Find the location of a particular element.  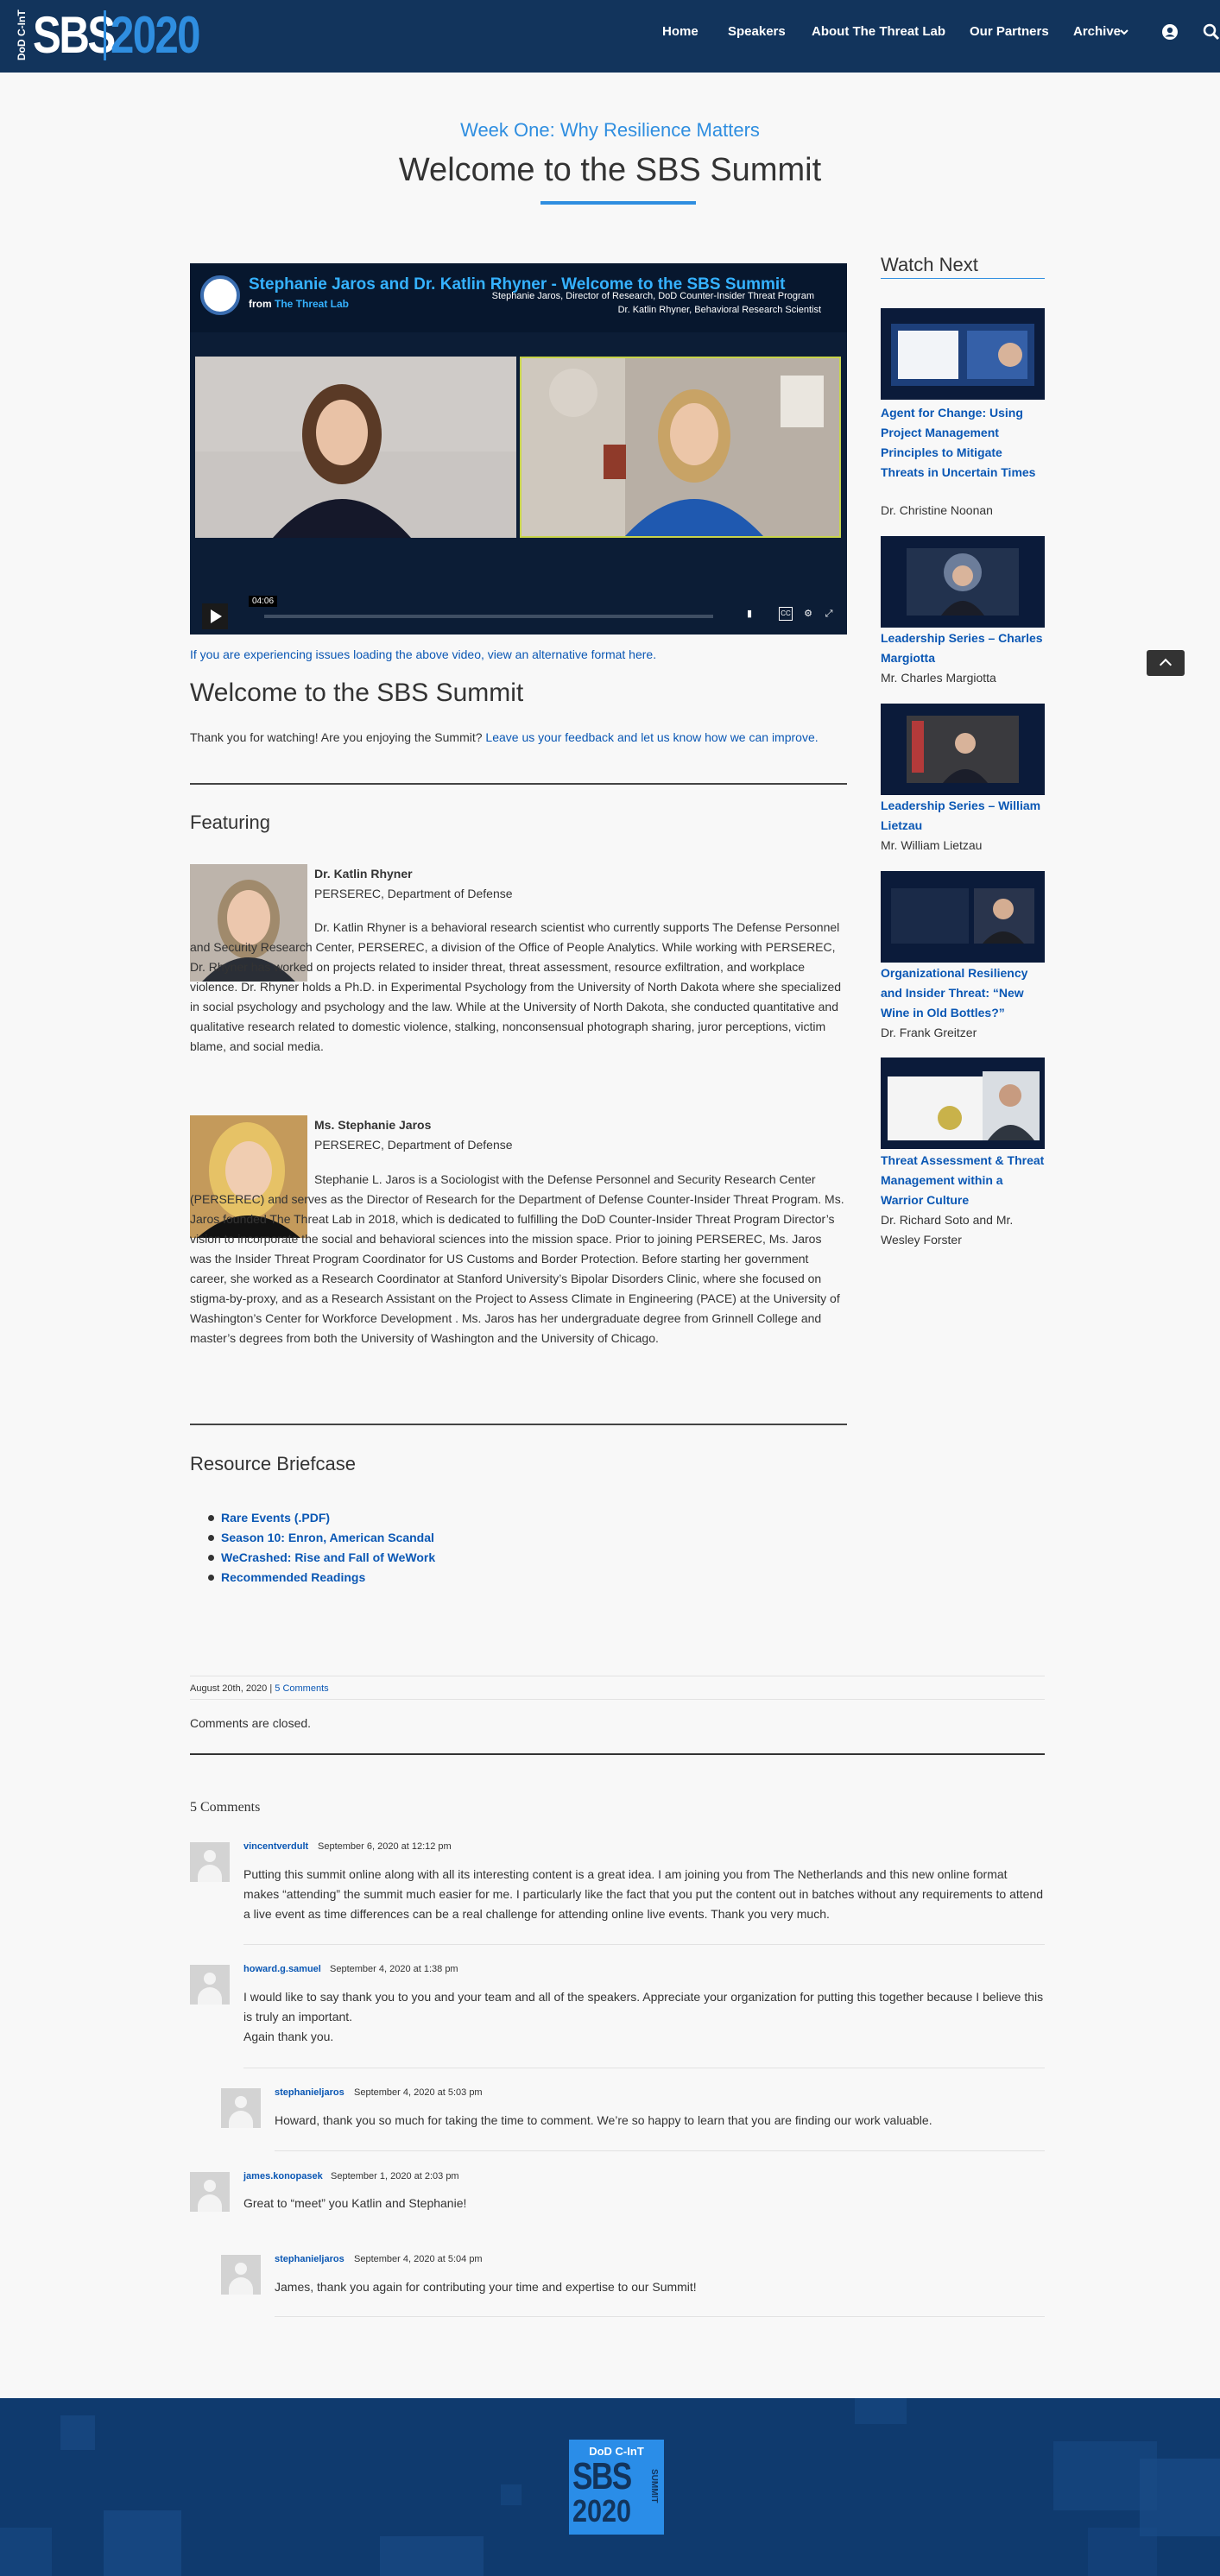

watch-next-speaker: Dr. Christine Noonan is located at coordinates (937, 510).